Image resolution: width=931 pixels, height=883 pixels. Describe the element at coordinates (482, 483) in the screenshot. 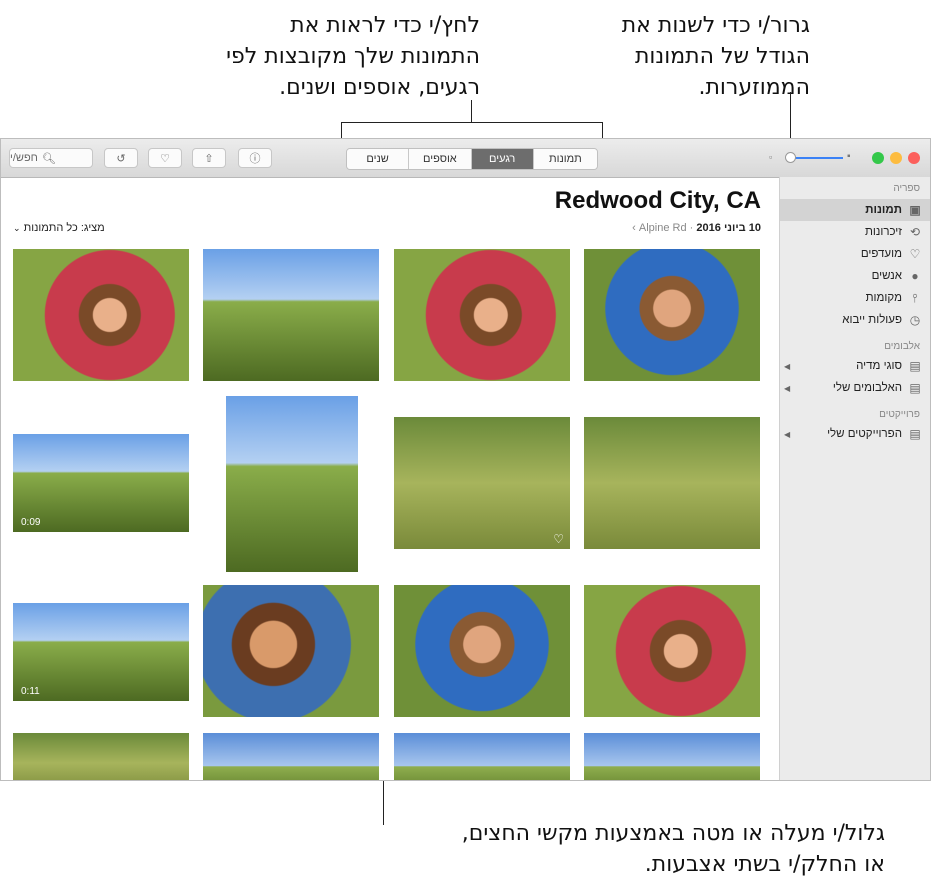

I see `photo-thumbnail: ♡` at that location.